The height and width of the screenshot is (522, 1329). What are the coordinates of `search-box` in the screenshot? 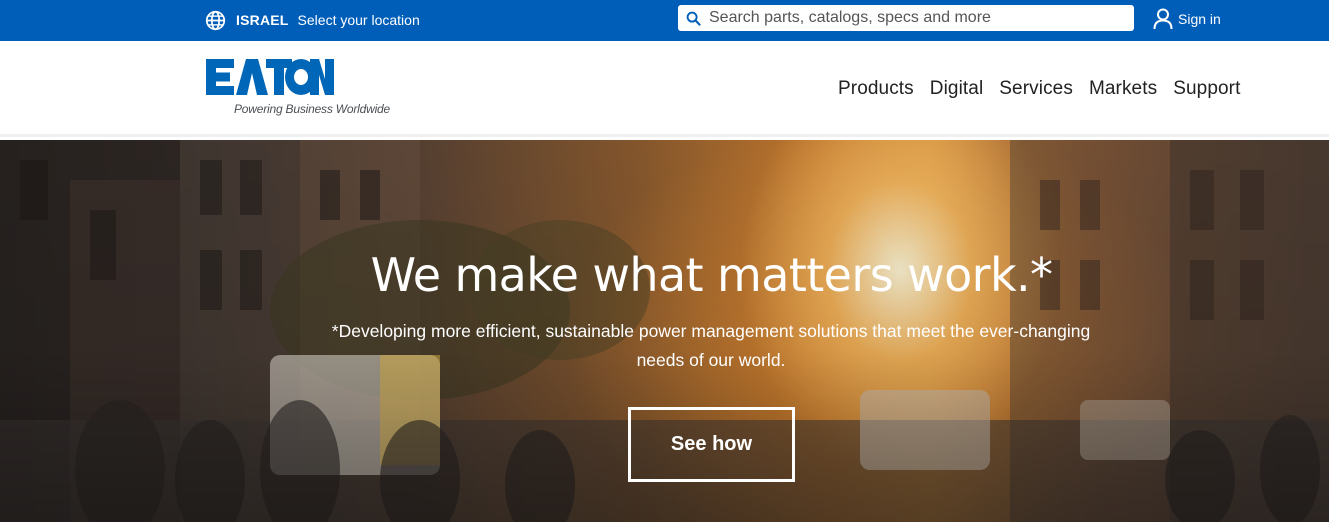 It's located at (906, 18).